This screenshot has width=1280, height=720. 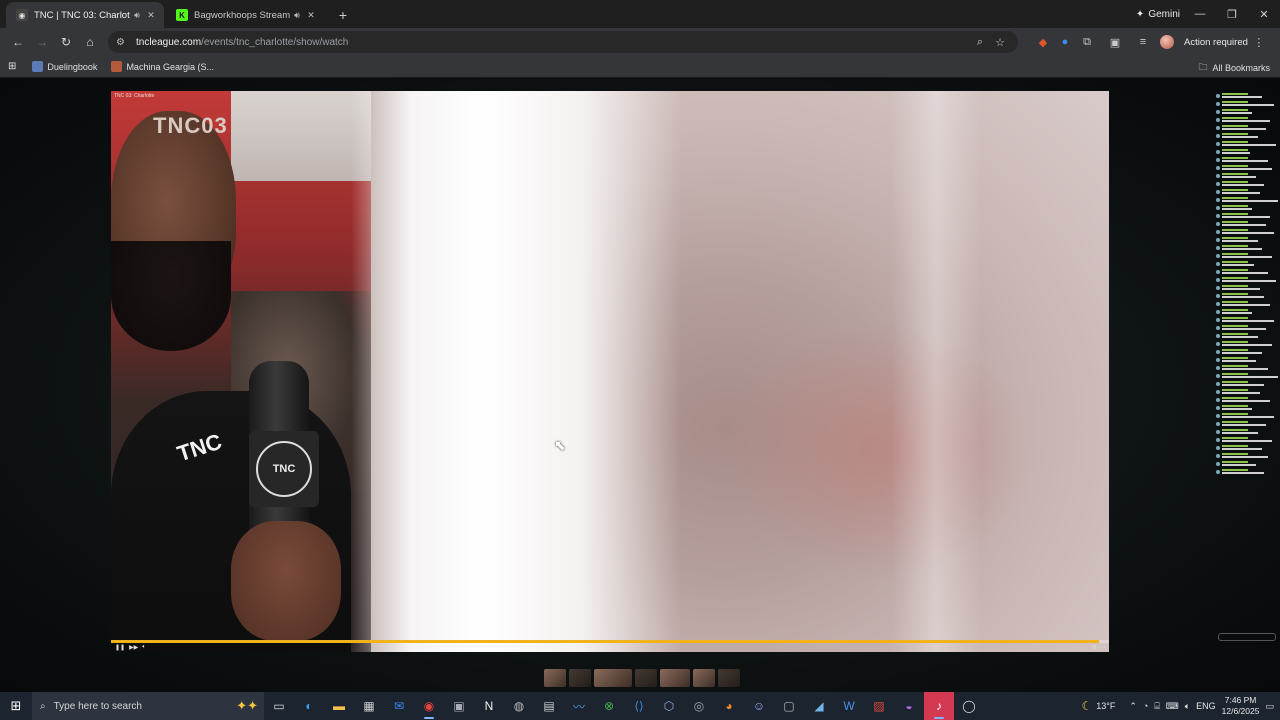 I want to click on skip-icon: ▶▶, so click(x=133, y=647).